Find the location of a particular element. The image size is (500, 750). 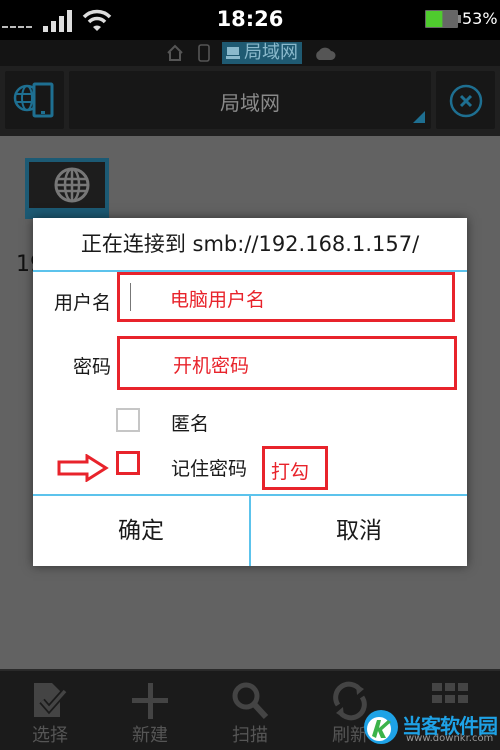

battery-icon is located at coordinates (443, 19).